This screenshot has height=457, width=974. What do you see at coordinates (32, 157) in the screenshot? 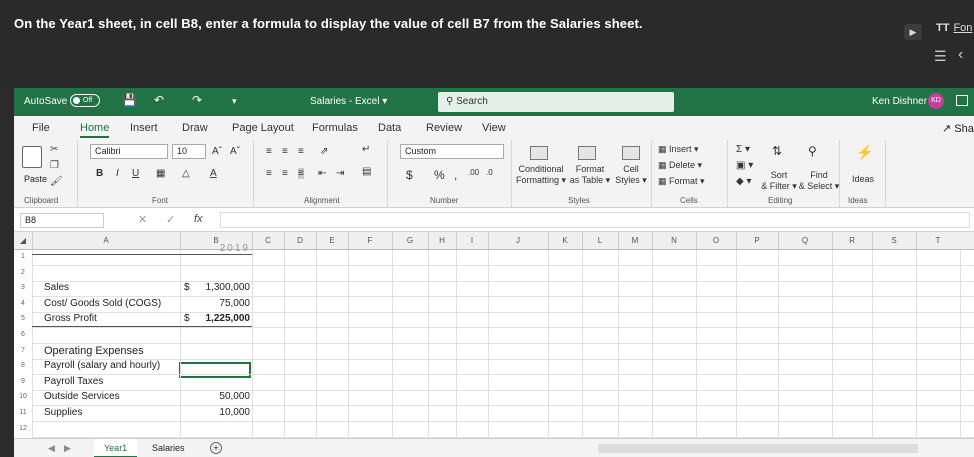
I see `paste-icon` at bounding box center [32, 157].